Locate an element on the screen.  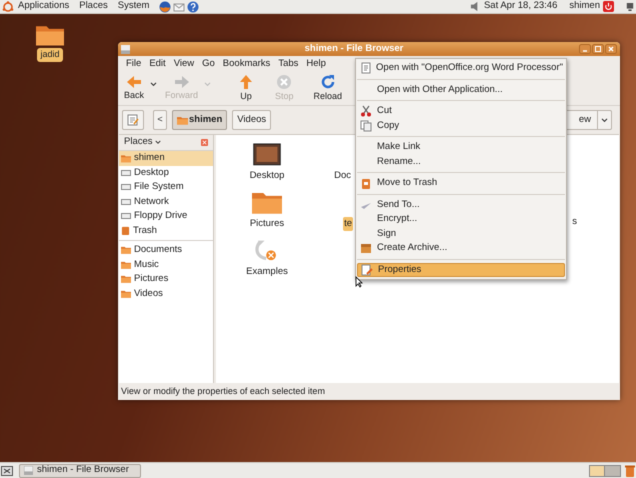
toolbar-button: Up is located at coordinates (246, 89).